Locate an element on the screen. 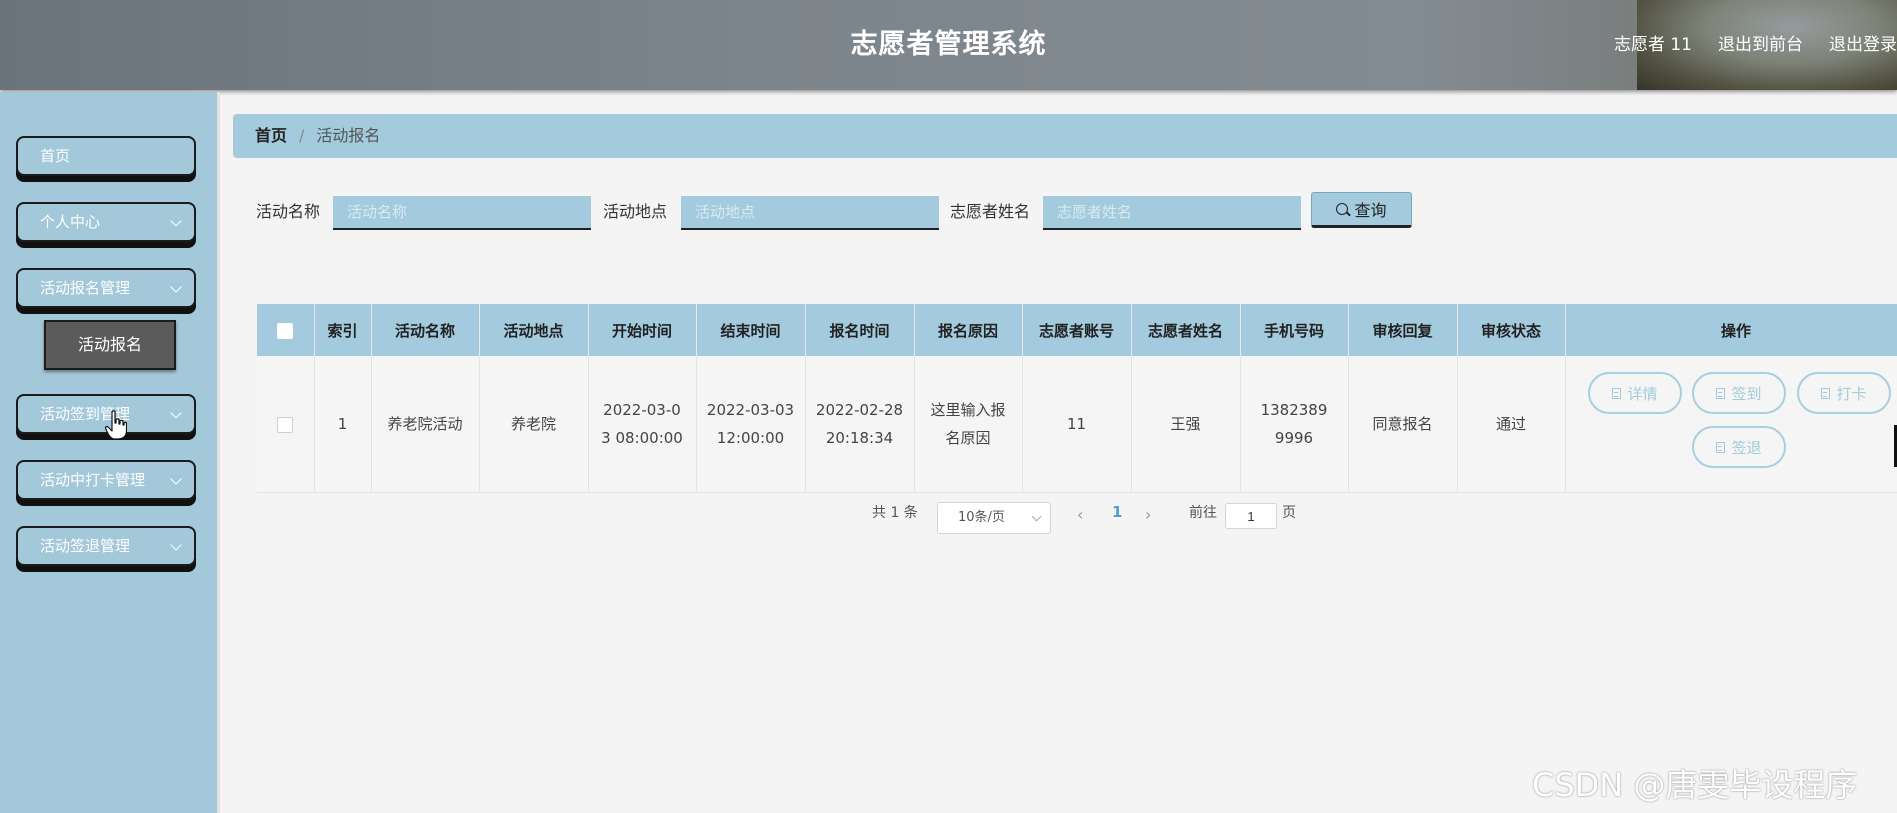 The height and width of the screenshot is (813, 1897). sidebar-item-signup-management: 活动报名管理 is located at coordinates (106, 288).